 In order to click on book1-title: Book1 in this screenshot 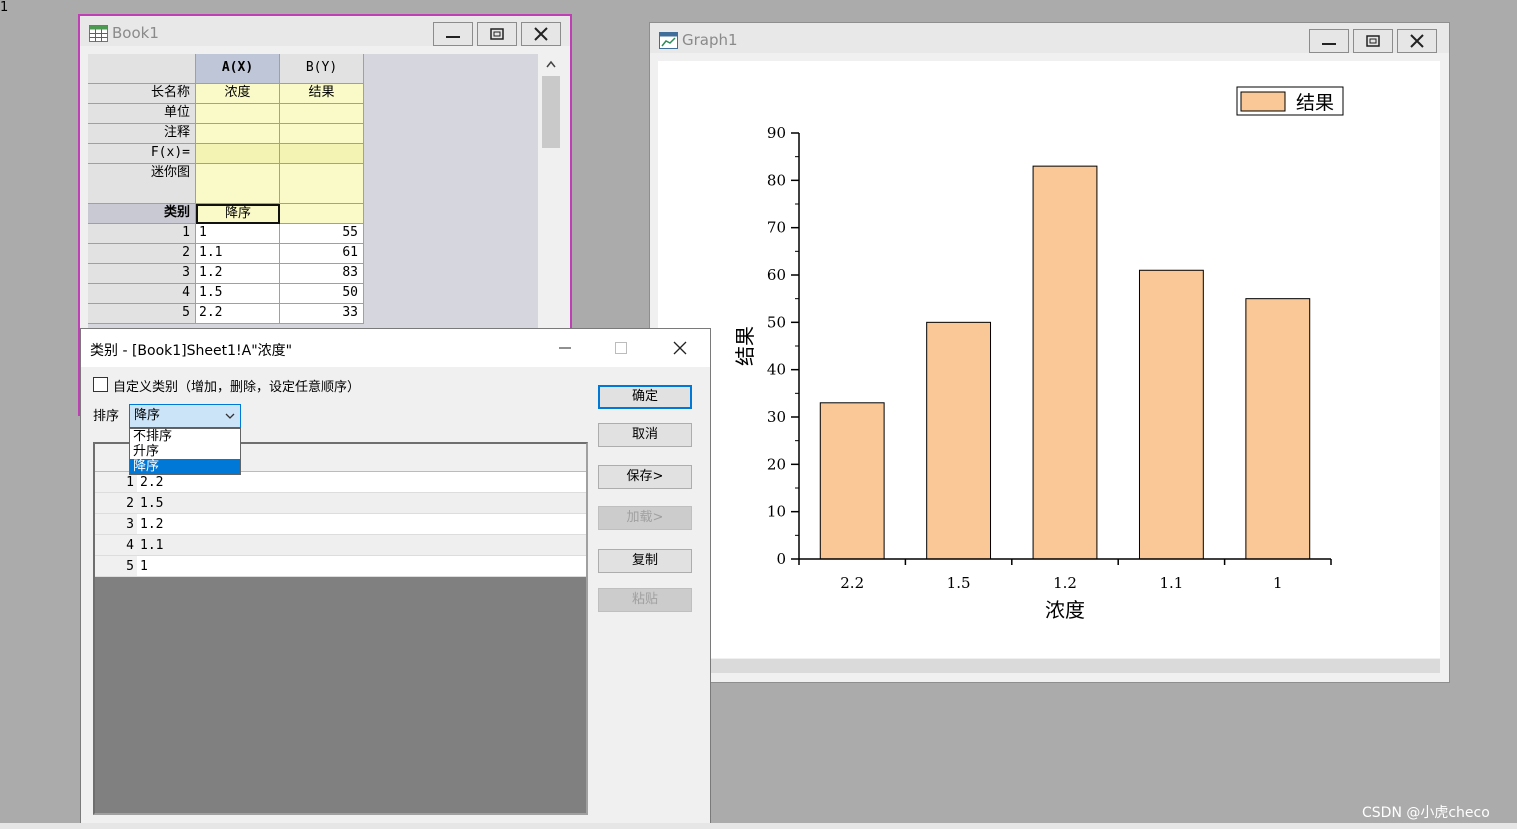, I will do `click(135, 33)`.